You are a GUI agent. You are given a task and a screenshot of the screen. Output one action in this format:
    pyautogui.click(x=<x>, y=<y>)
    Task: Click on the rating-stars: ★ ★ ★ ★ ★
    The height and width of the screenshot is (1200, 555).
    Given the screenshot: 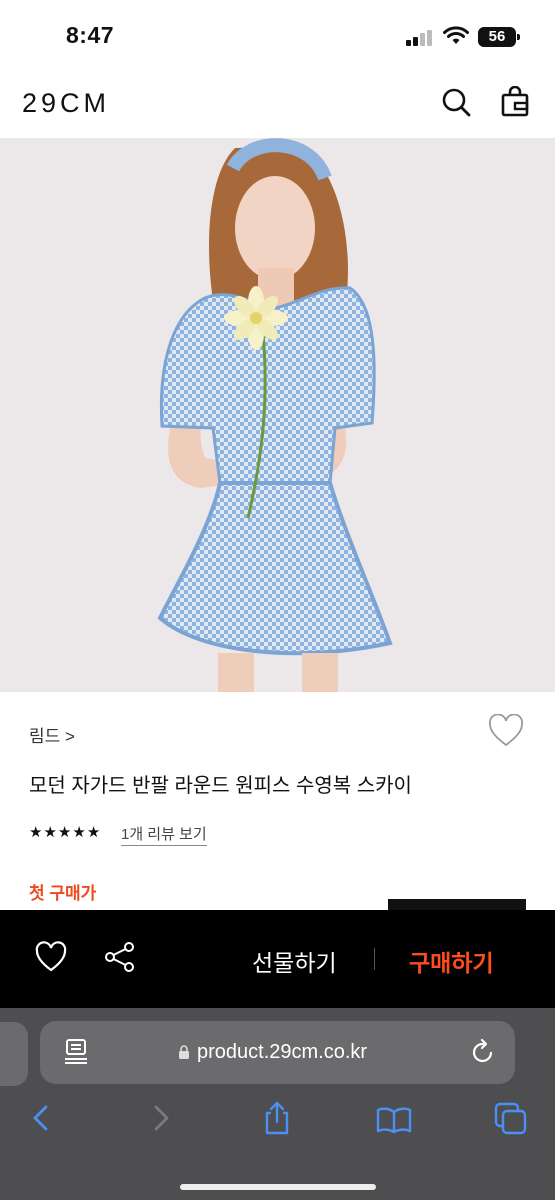 What is the action you would take?
    pyautogui.click(x=64, y=833)
    